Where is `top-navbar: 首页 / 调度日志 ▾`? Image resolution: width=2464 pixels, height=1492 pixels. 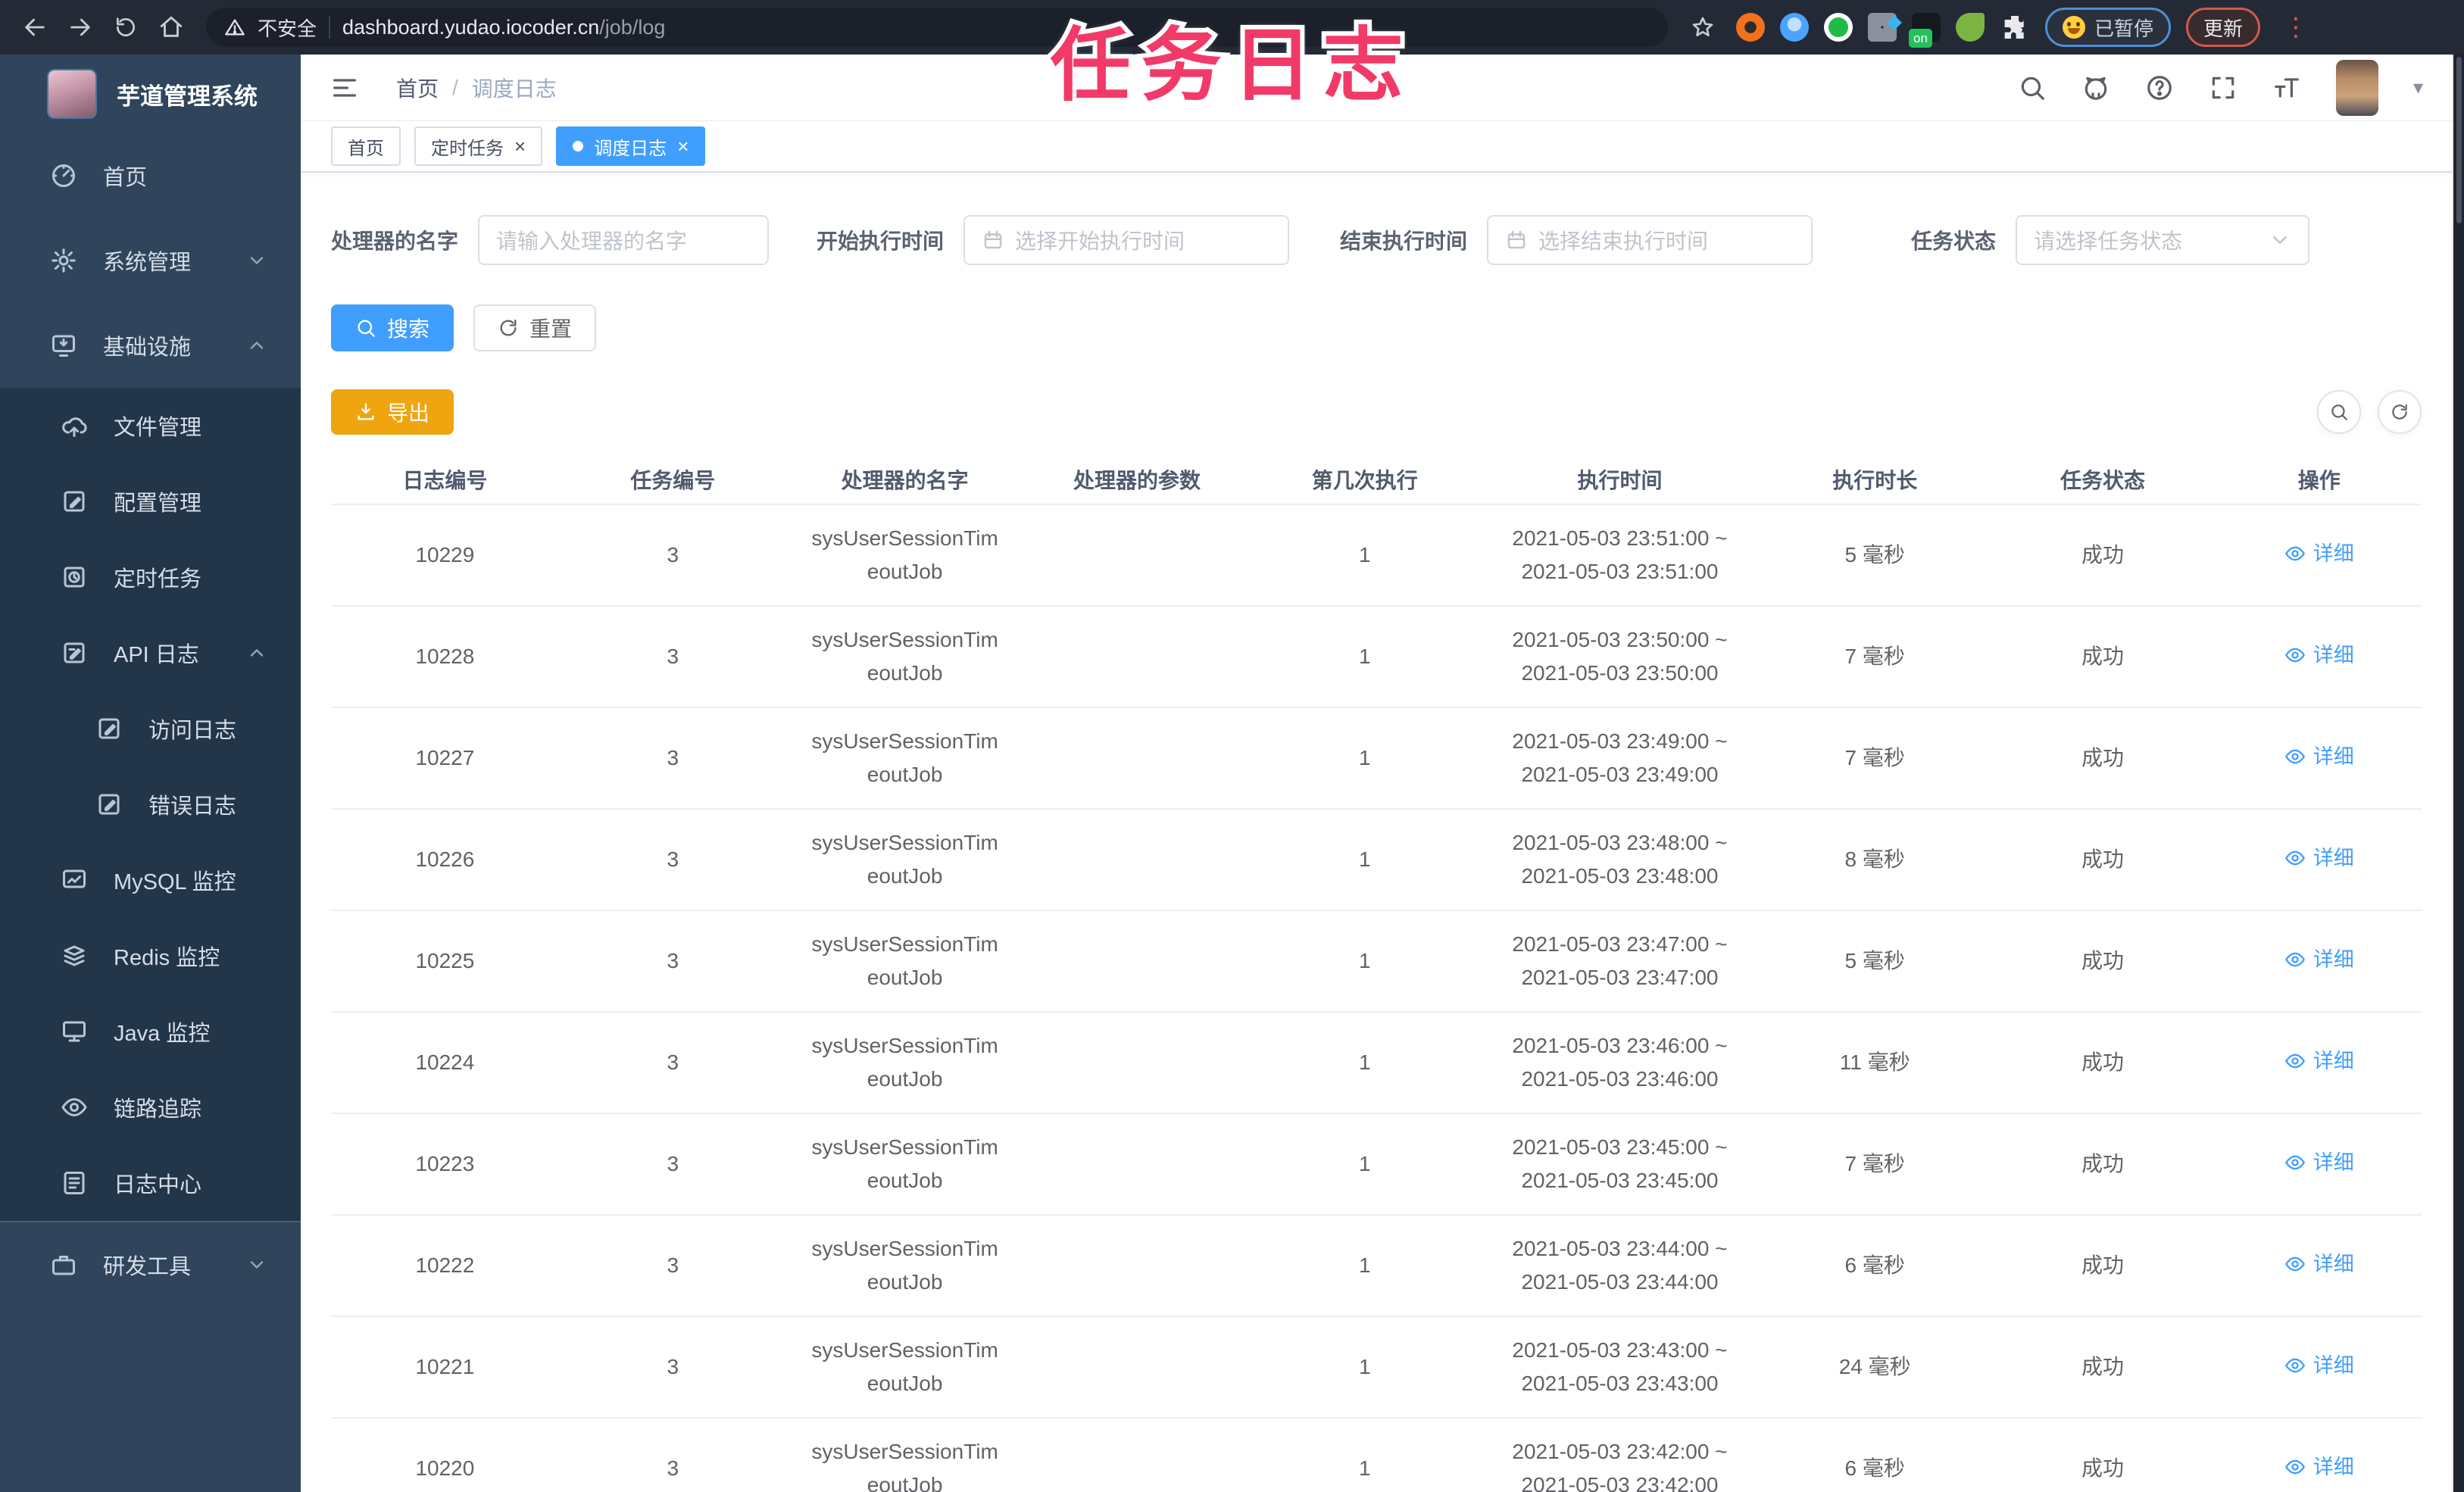 top-navbar: 首页 / 调度日志 ▾ is located at coordinates (1376, 88).